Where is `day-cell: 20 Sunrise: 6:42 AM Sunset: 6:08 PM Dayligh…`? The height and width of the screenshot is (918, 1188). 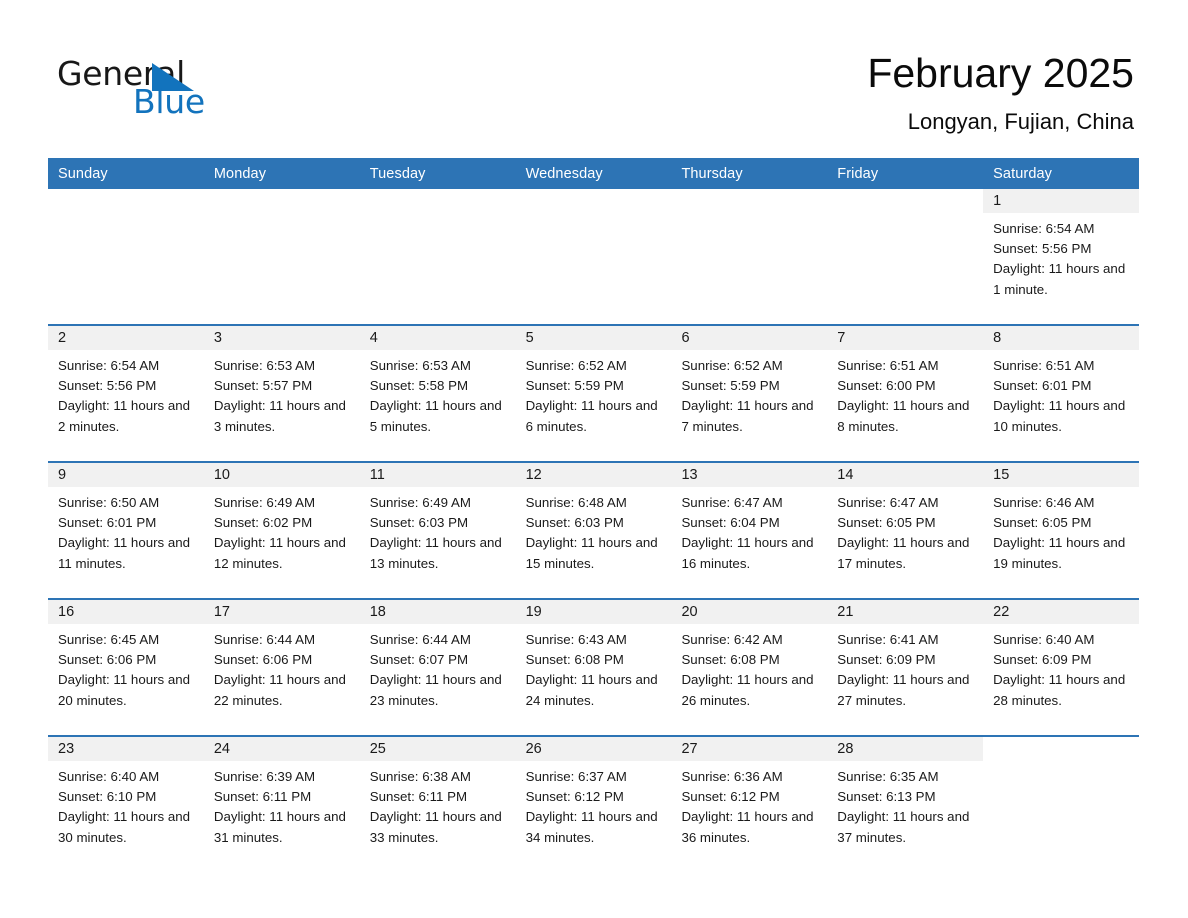
day-cell: 20 Sunrise: 6:42 AM Sunset: 6:08 PM Dayligh… is located at coordinates (749, 667).